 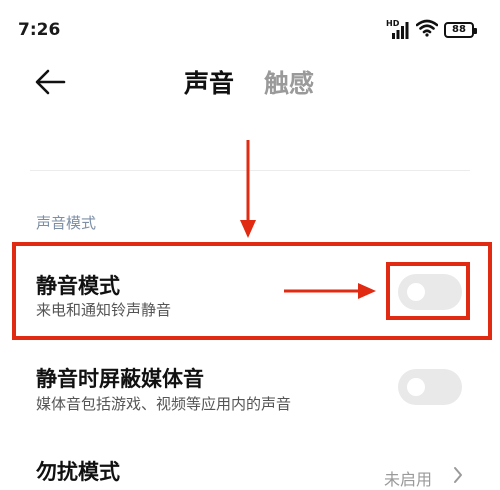 What do you see at coordinates (120, 379) in the screenshot?
I see `setting-title: 静音时屏蔽媒体音` at bounding box center [120, 379].